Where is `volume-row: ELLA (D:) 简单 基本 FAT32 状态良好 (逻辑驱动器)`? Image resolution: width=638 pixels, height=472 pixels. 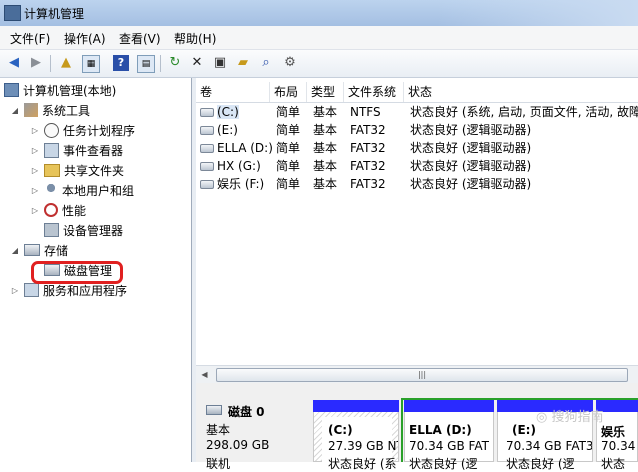
volume-row: ELLA (D:) 简单 基本 FAT32 状态良好 (逻辑驱动器) is located at coordinates (417, 148).